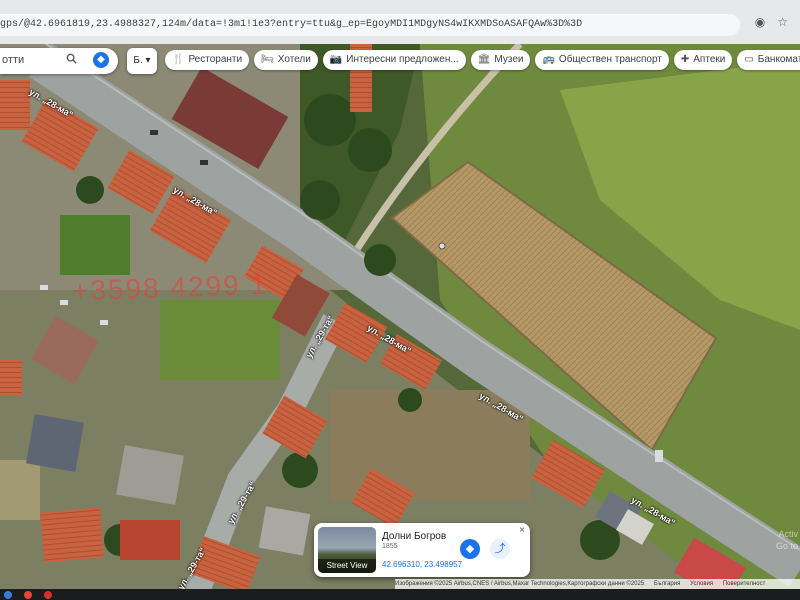  I want to click on chip-atms: ▭Банкомати, so click(768, 60).